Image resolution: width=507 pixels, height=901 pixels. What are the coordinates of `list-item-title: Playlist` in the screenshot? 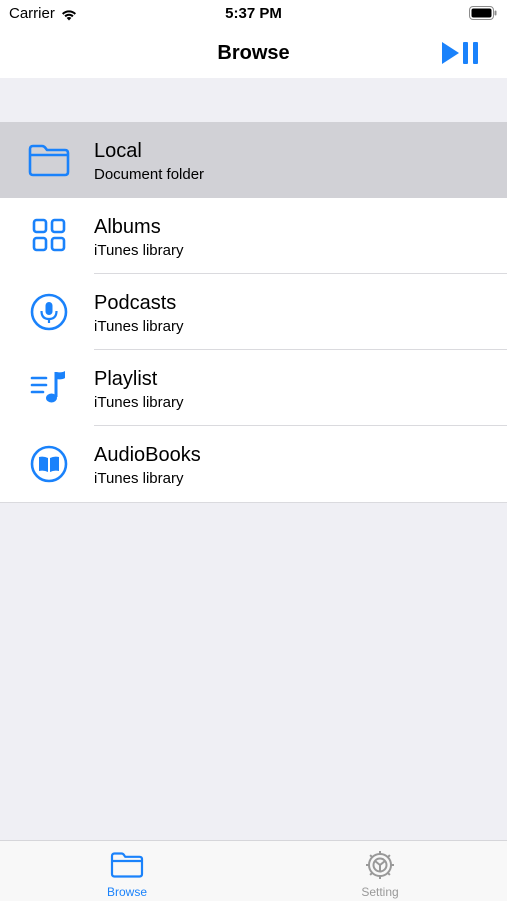 It's located at (126, 379).